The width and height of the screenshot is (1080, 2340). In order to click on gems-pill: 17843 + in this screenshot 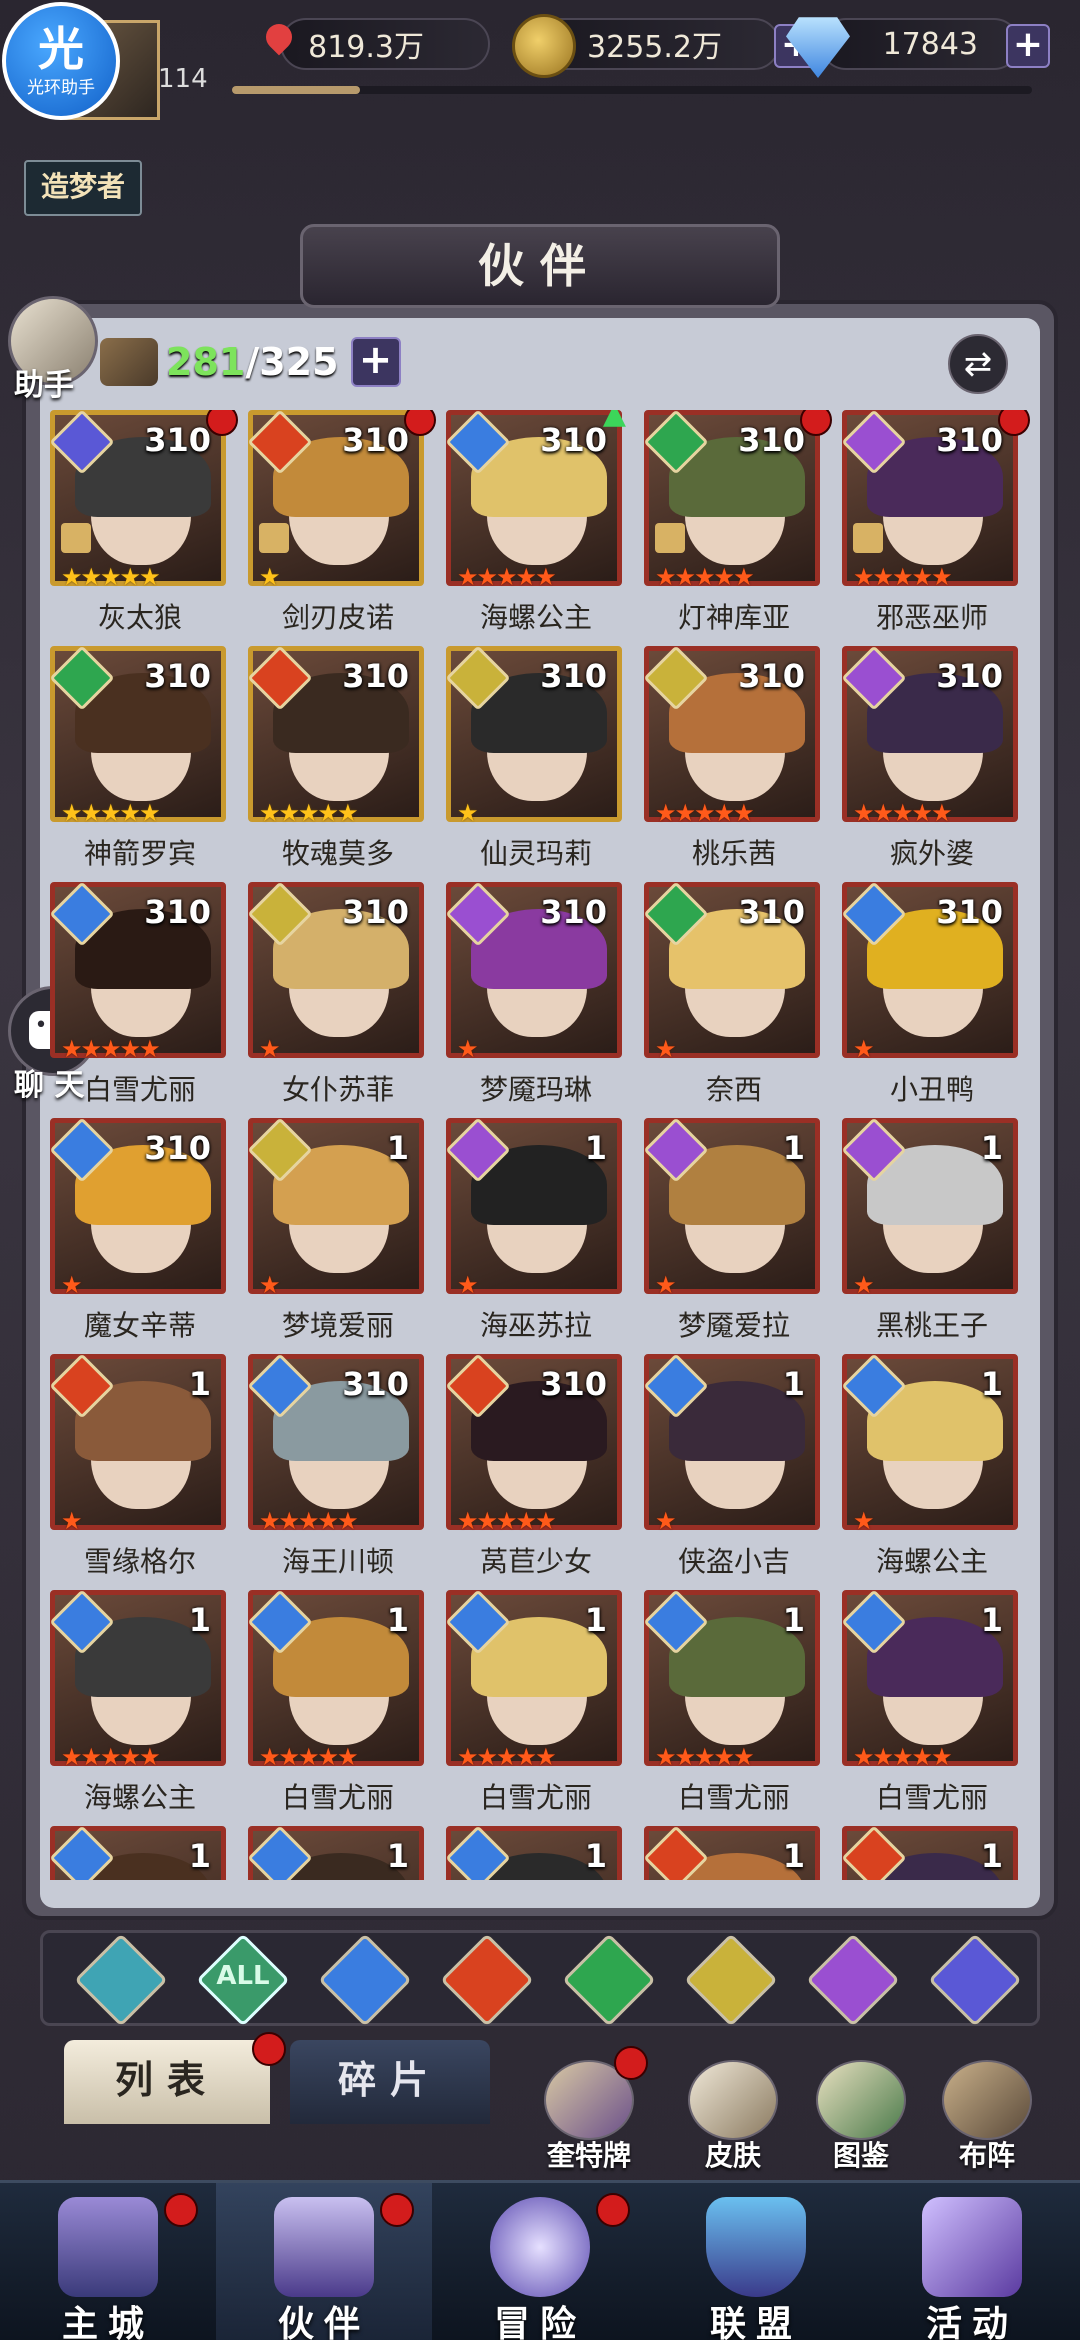, I will do `click(918, 47)`.